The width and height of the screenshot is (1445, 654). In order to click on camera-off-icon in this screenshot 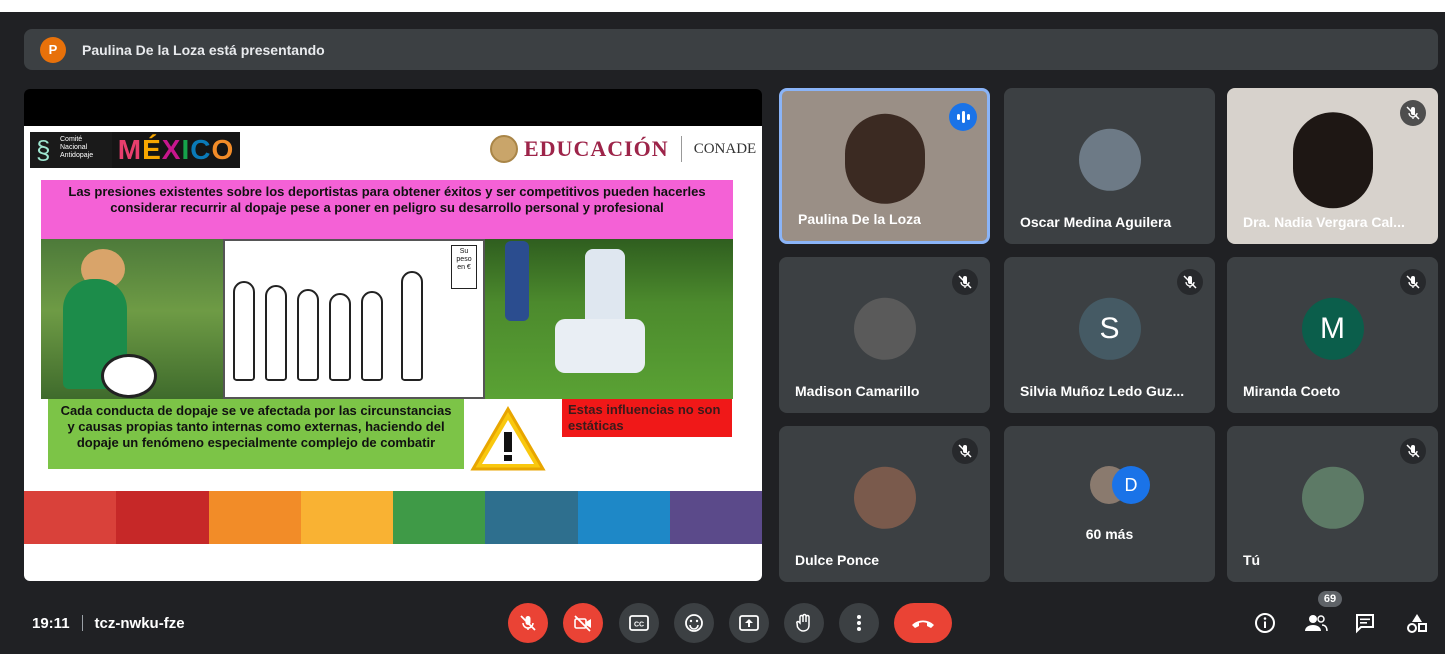, I will do `click(582, 623)`.